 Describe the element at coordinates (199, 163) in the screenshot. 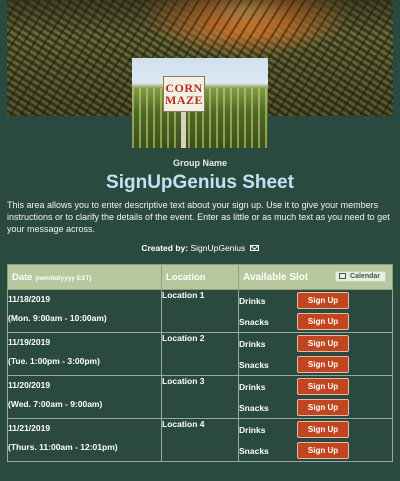

I see `group-name: Group Name` at that location.